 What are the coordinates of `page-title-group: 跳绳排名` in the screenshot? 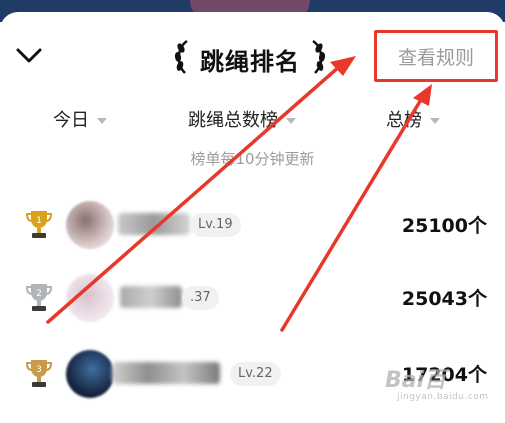 It's located at (250, 58).